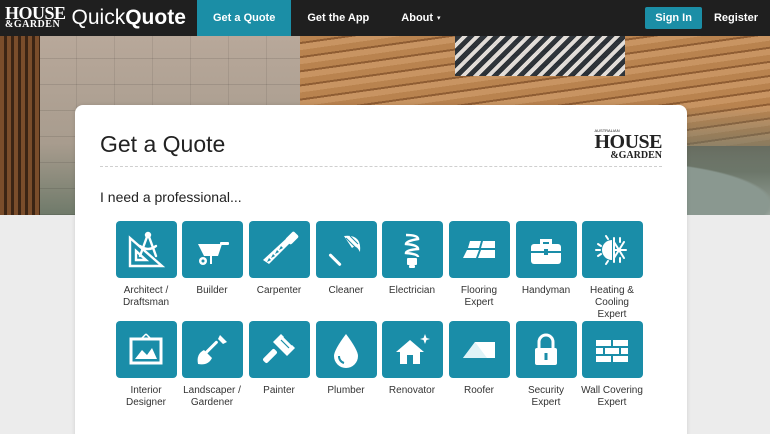 The width and height of the screenshot is (770, 434). What do you see at coordinates (479, 249) in the screenshot?
I see `floor-tiles-icon` at bounding box center [479, 249].